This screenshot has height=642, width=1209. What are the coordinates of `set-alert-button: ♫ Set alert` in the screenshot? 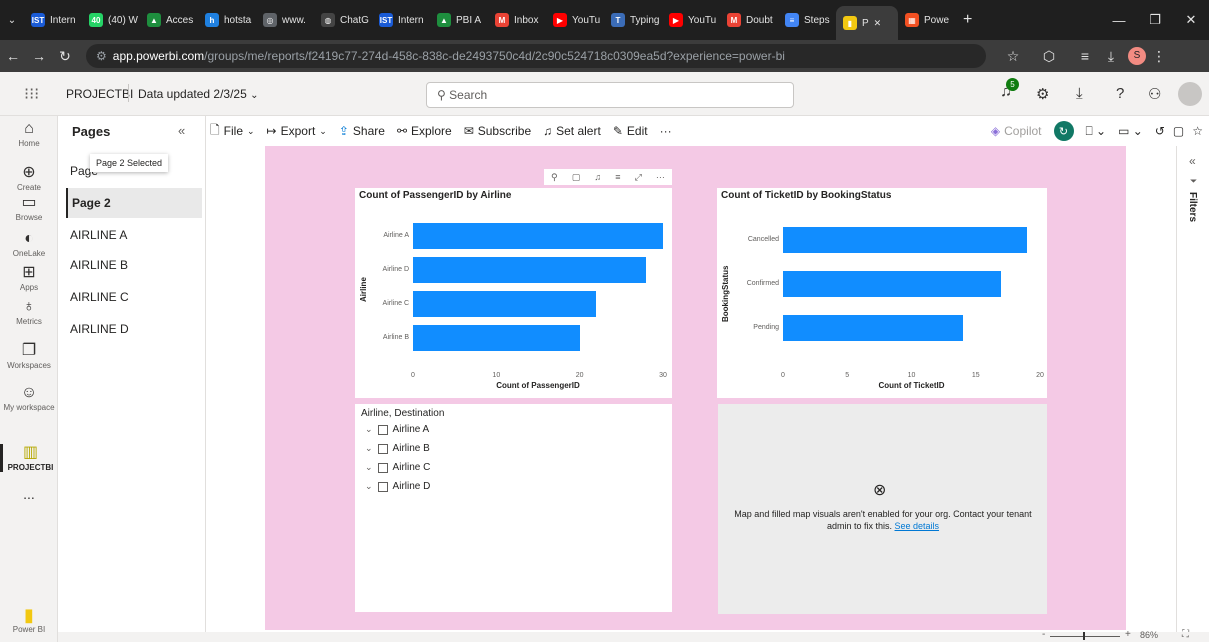 It's located at (572, 131).